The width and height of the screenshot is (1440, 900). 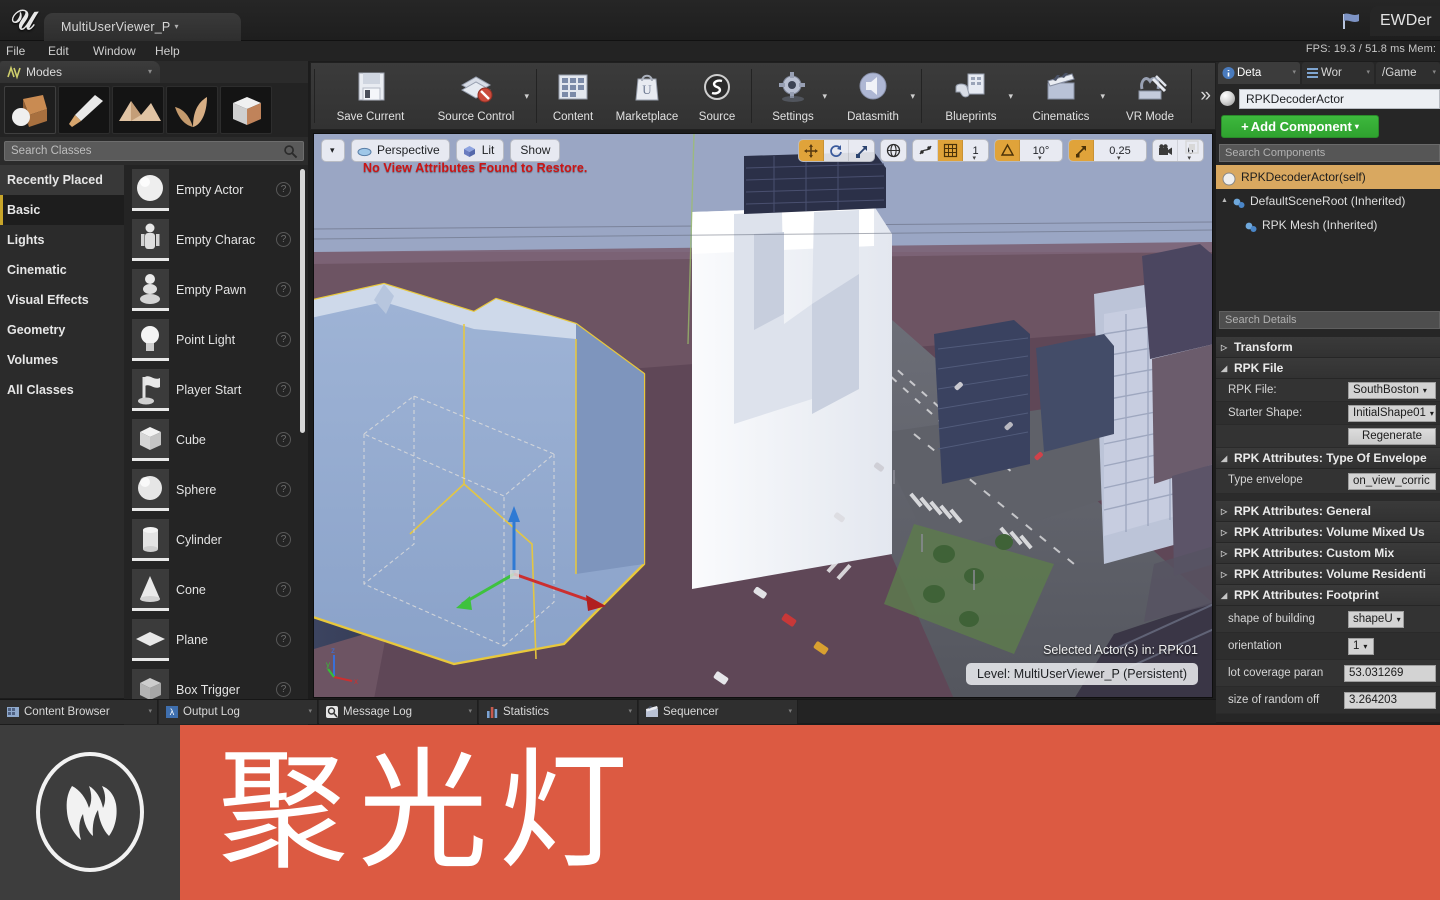 I want to click on toolbar-overflow-button: », so click(x=1205, y=96).